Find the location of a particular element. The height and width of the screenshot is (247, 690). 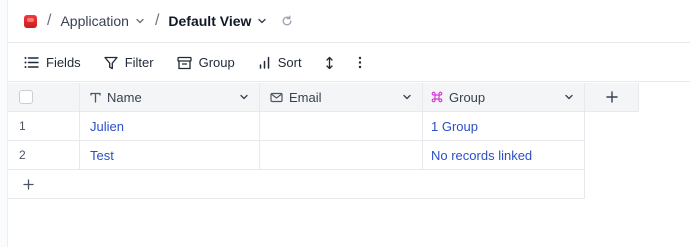

fields-button: Fields is located at coordinates (52, 62).